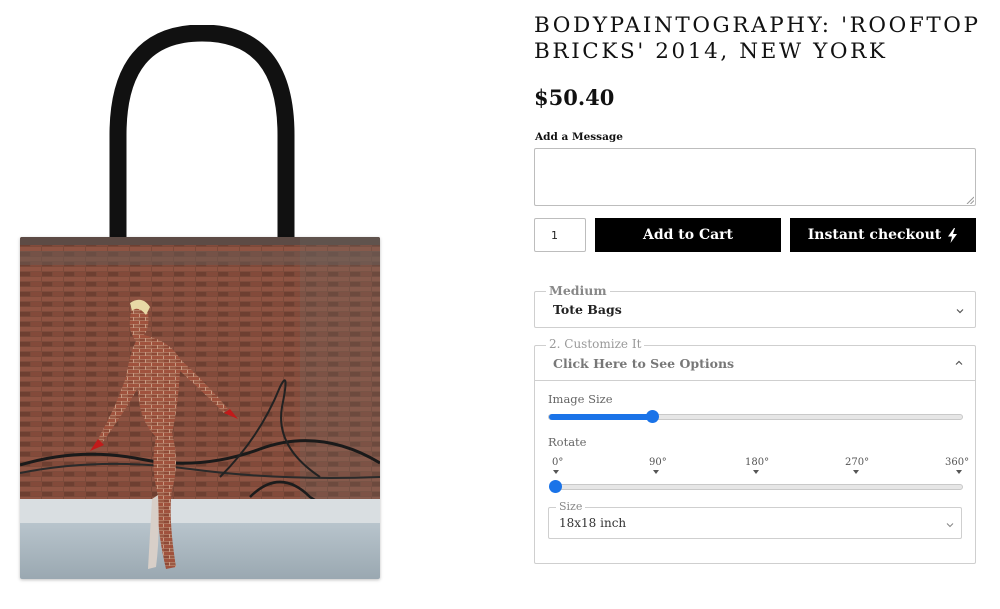  What do you see at coordinates (202, 145) in the screenshot?
I see `bag-handle` at bounding box center [202, 145].